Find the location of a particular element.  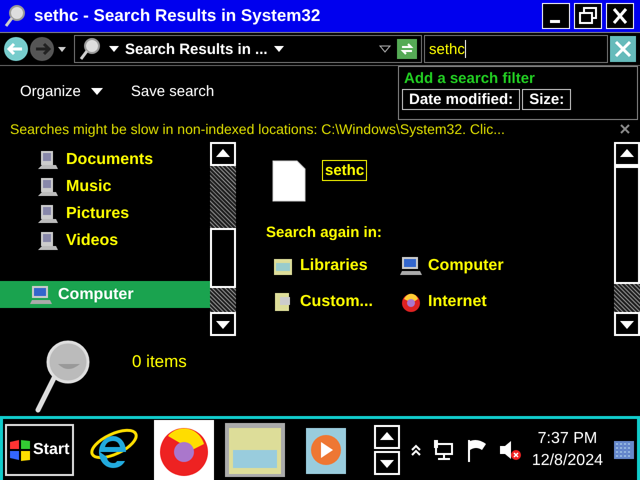

nav-item: Music is located at coordinates (105, 186).